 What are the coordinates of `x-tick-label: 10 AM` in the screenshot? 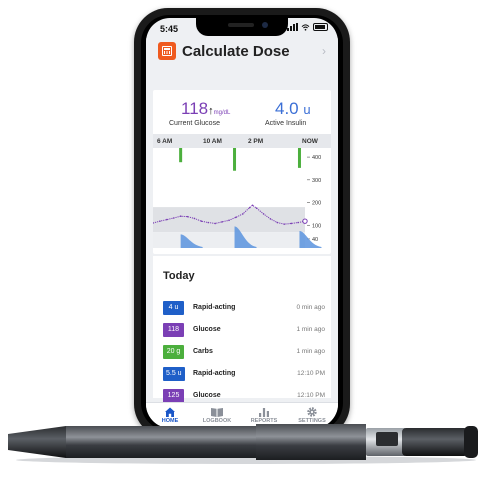 It's located at (212, 141).